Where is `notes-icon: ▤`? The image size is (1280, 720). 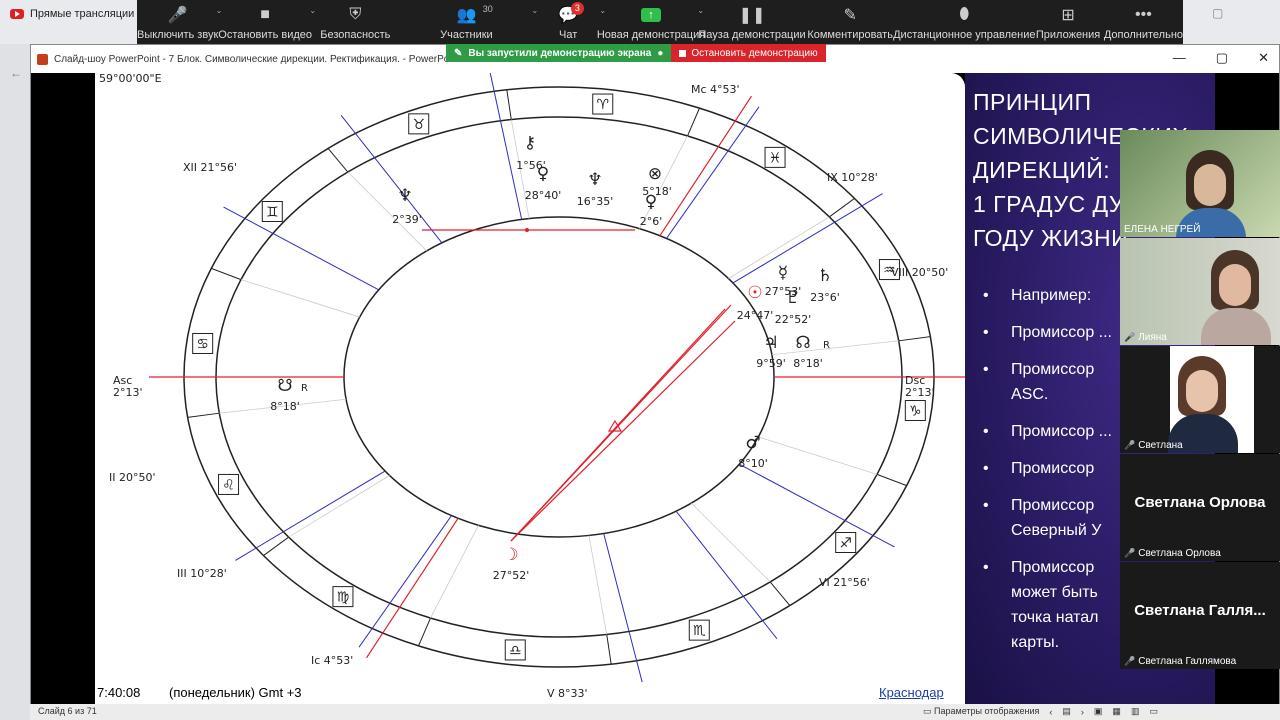
notes-icon: ▤ is located at coordinates (1066, 711).